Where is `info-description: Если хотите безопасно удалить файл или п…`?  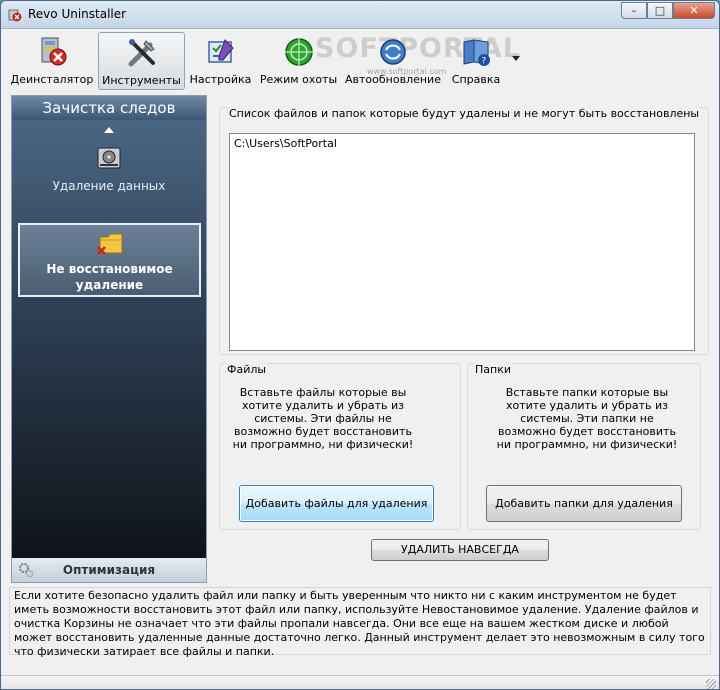 info-description: Если хотите безопасно удалить файл или п… is located at coordinates (360, 622).